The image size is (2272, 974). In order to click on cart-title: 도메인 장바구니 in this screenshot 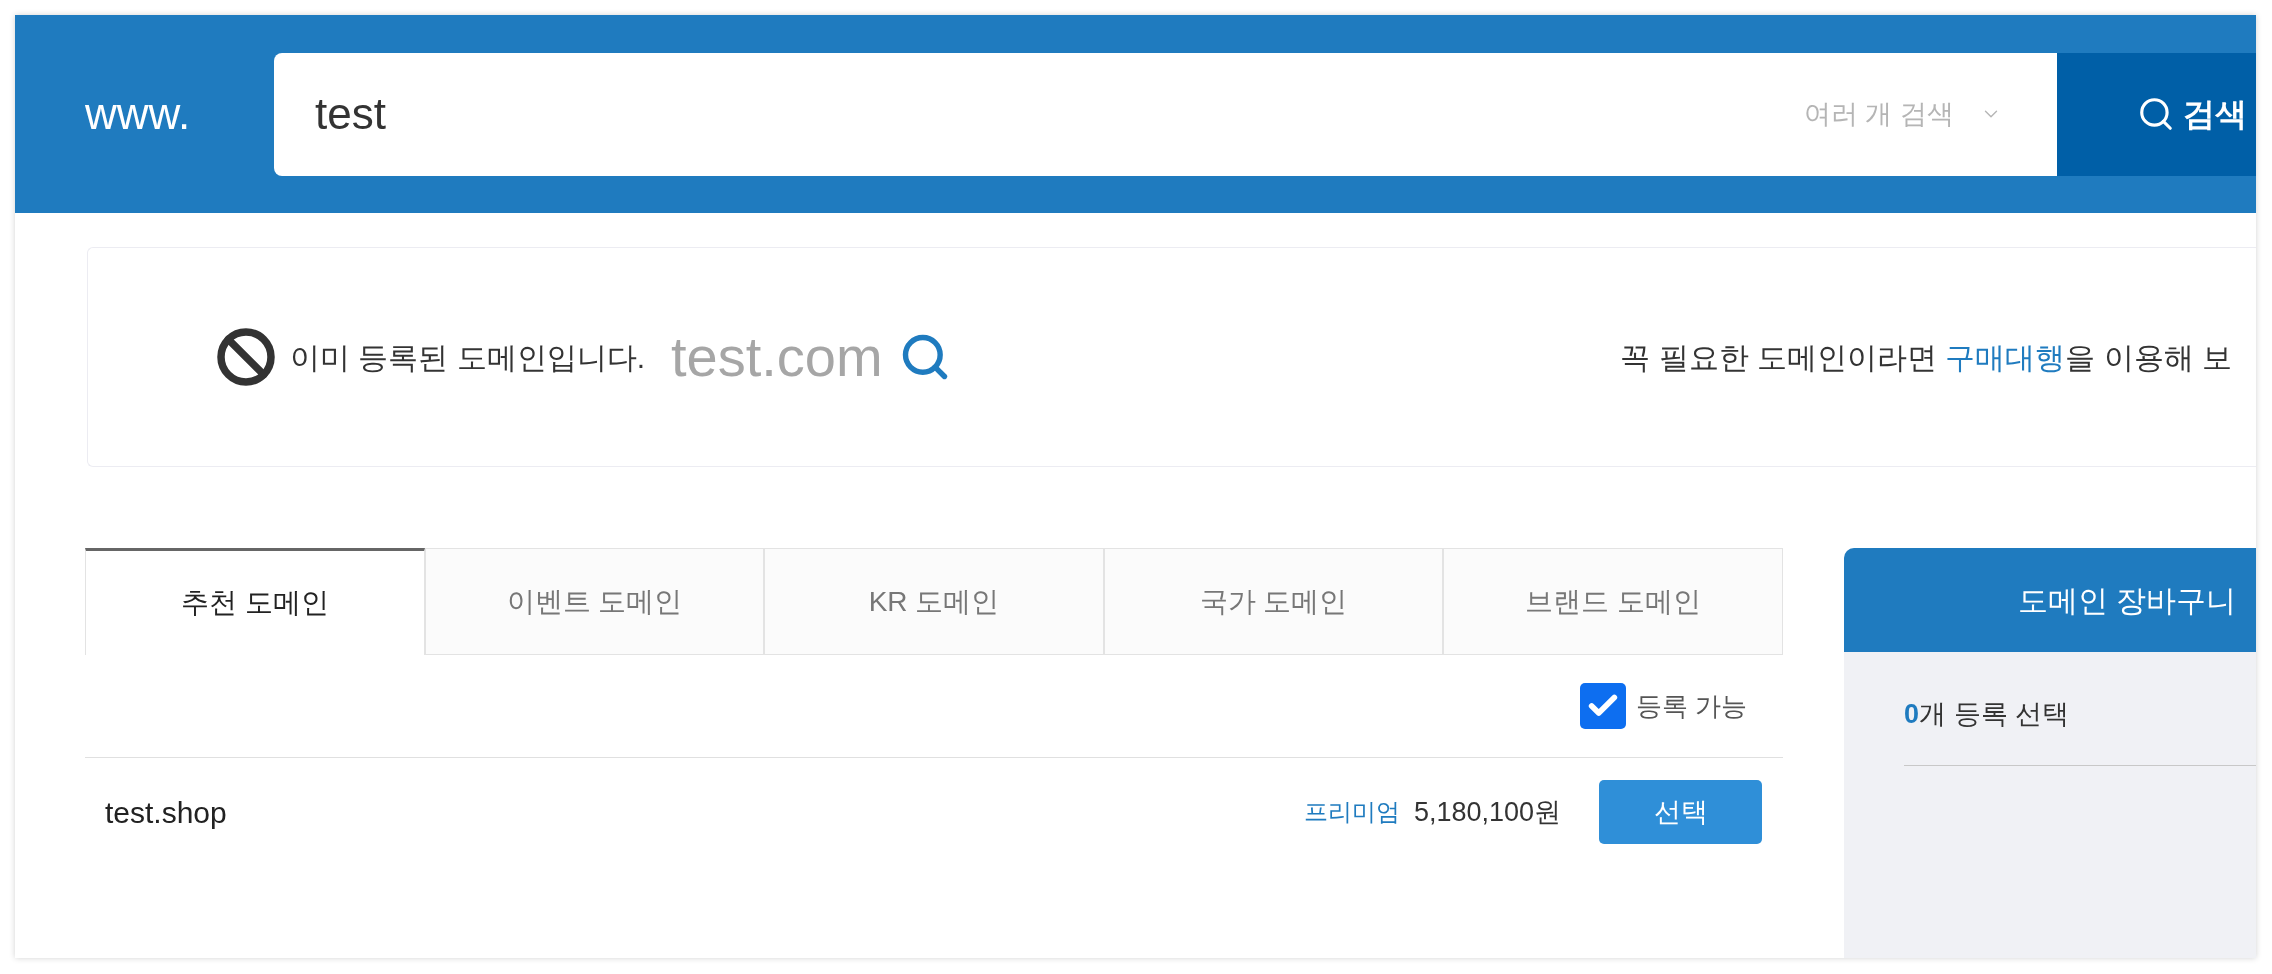, I will do `click(2127, 600)`.